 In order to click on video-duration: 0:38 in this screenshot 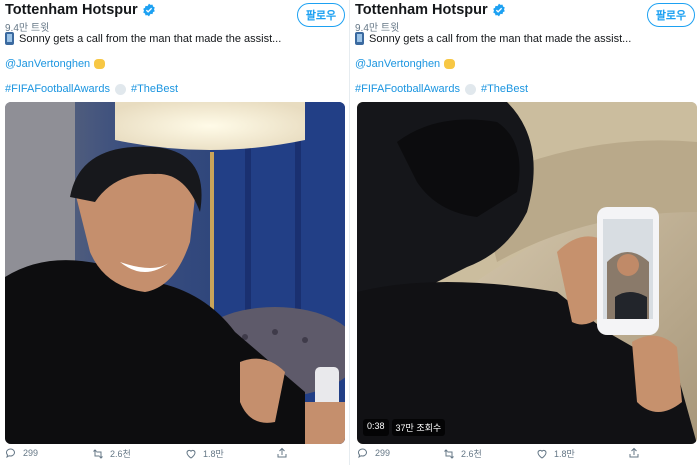, I will do `click(376, 427)`.